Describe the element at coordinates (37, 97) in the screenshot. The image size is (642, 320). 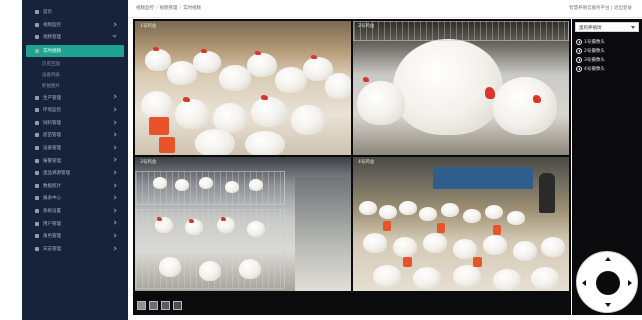
I see `production-icon` at that location.